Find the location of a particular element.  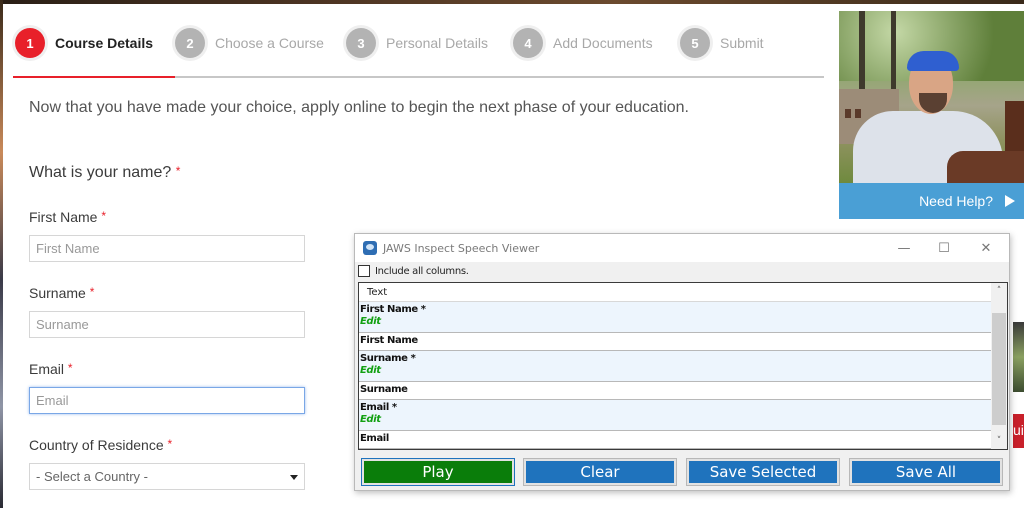

step-label: Add Documents is located at coordinates (603, 43).